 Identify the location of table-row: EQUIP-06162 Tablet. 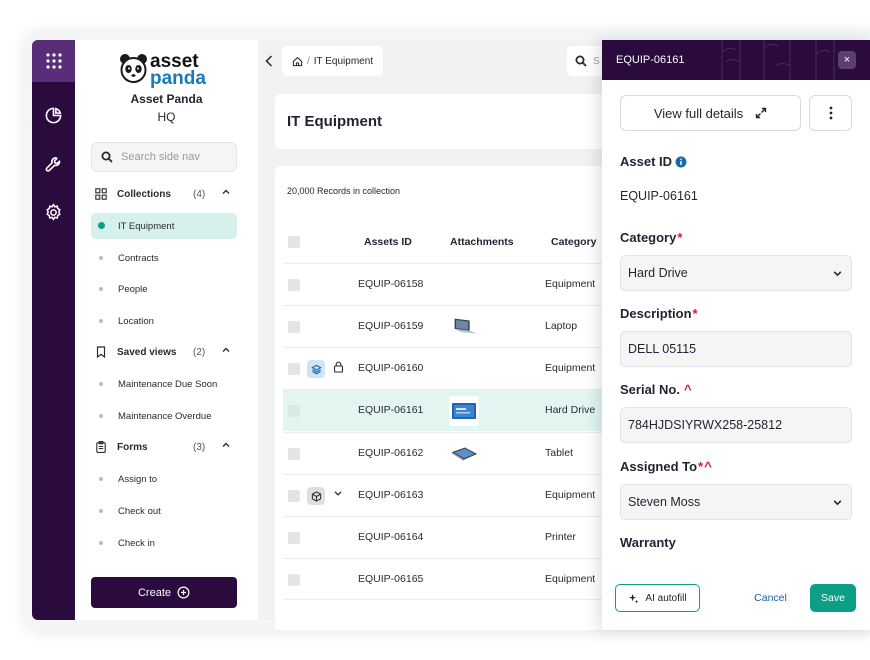
(459, 453).